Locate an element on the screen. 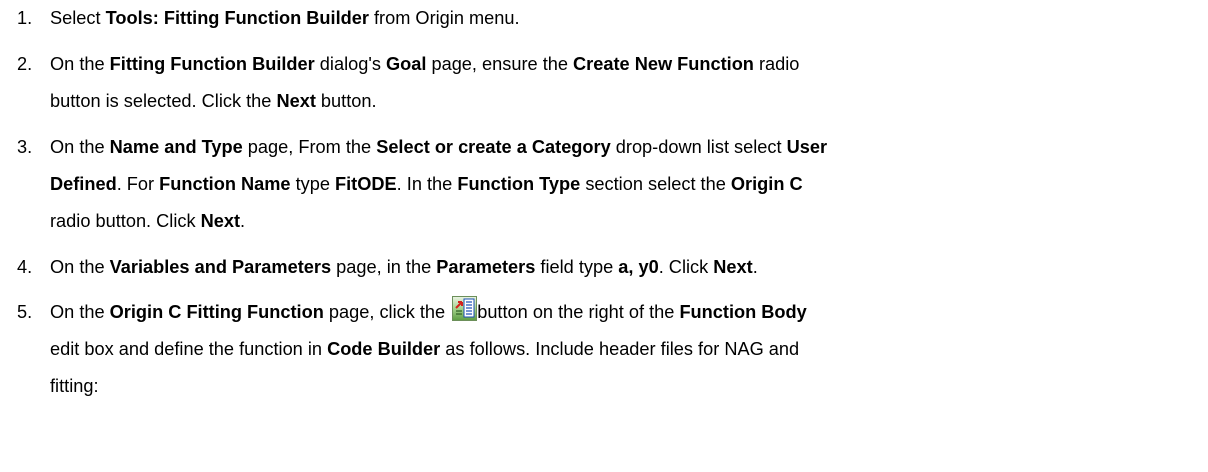  bold-term: Parameters is located at coordinates (486, 267).